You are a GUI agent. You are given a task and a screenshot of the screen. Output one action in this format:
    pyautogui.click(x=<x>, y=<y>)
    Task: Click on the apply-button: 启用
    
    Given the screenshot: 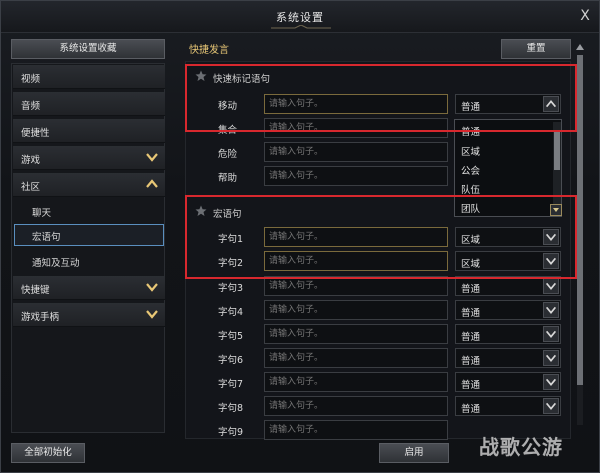 What is the action you would take?
    pyautogui.click(x=414, y=453)
    